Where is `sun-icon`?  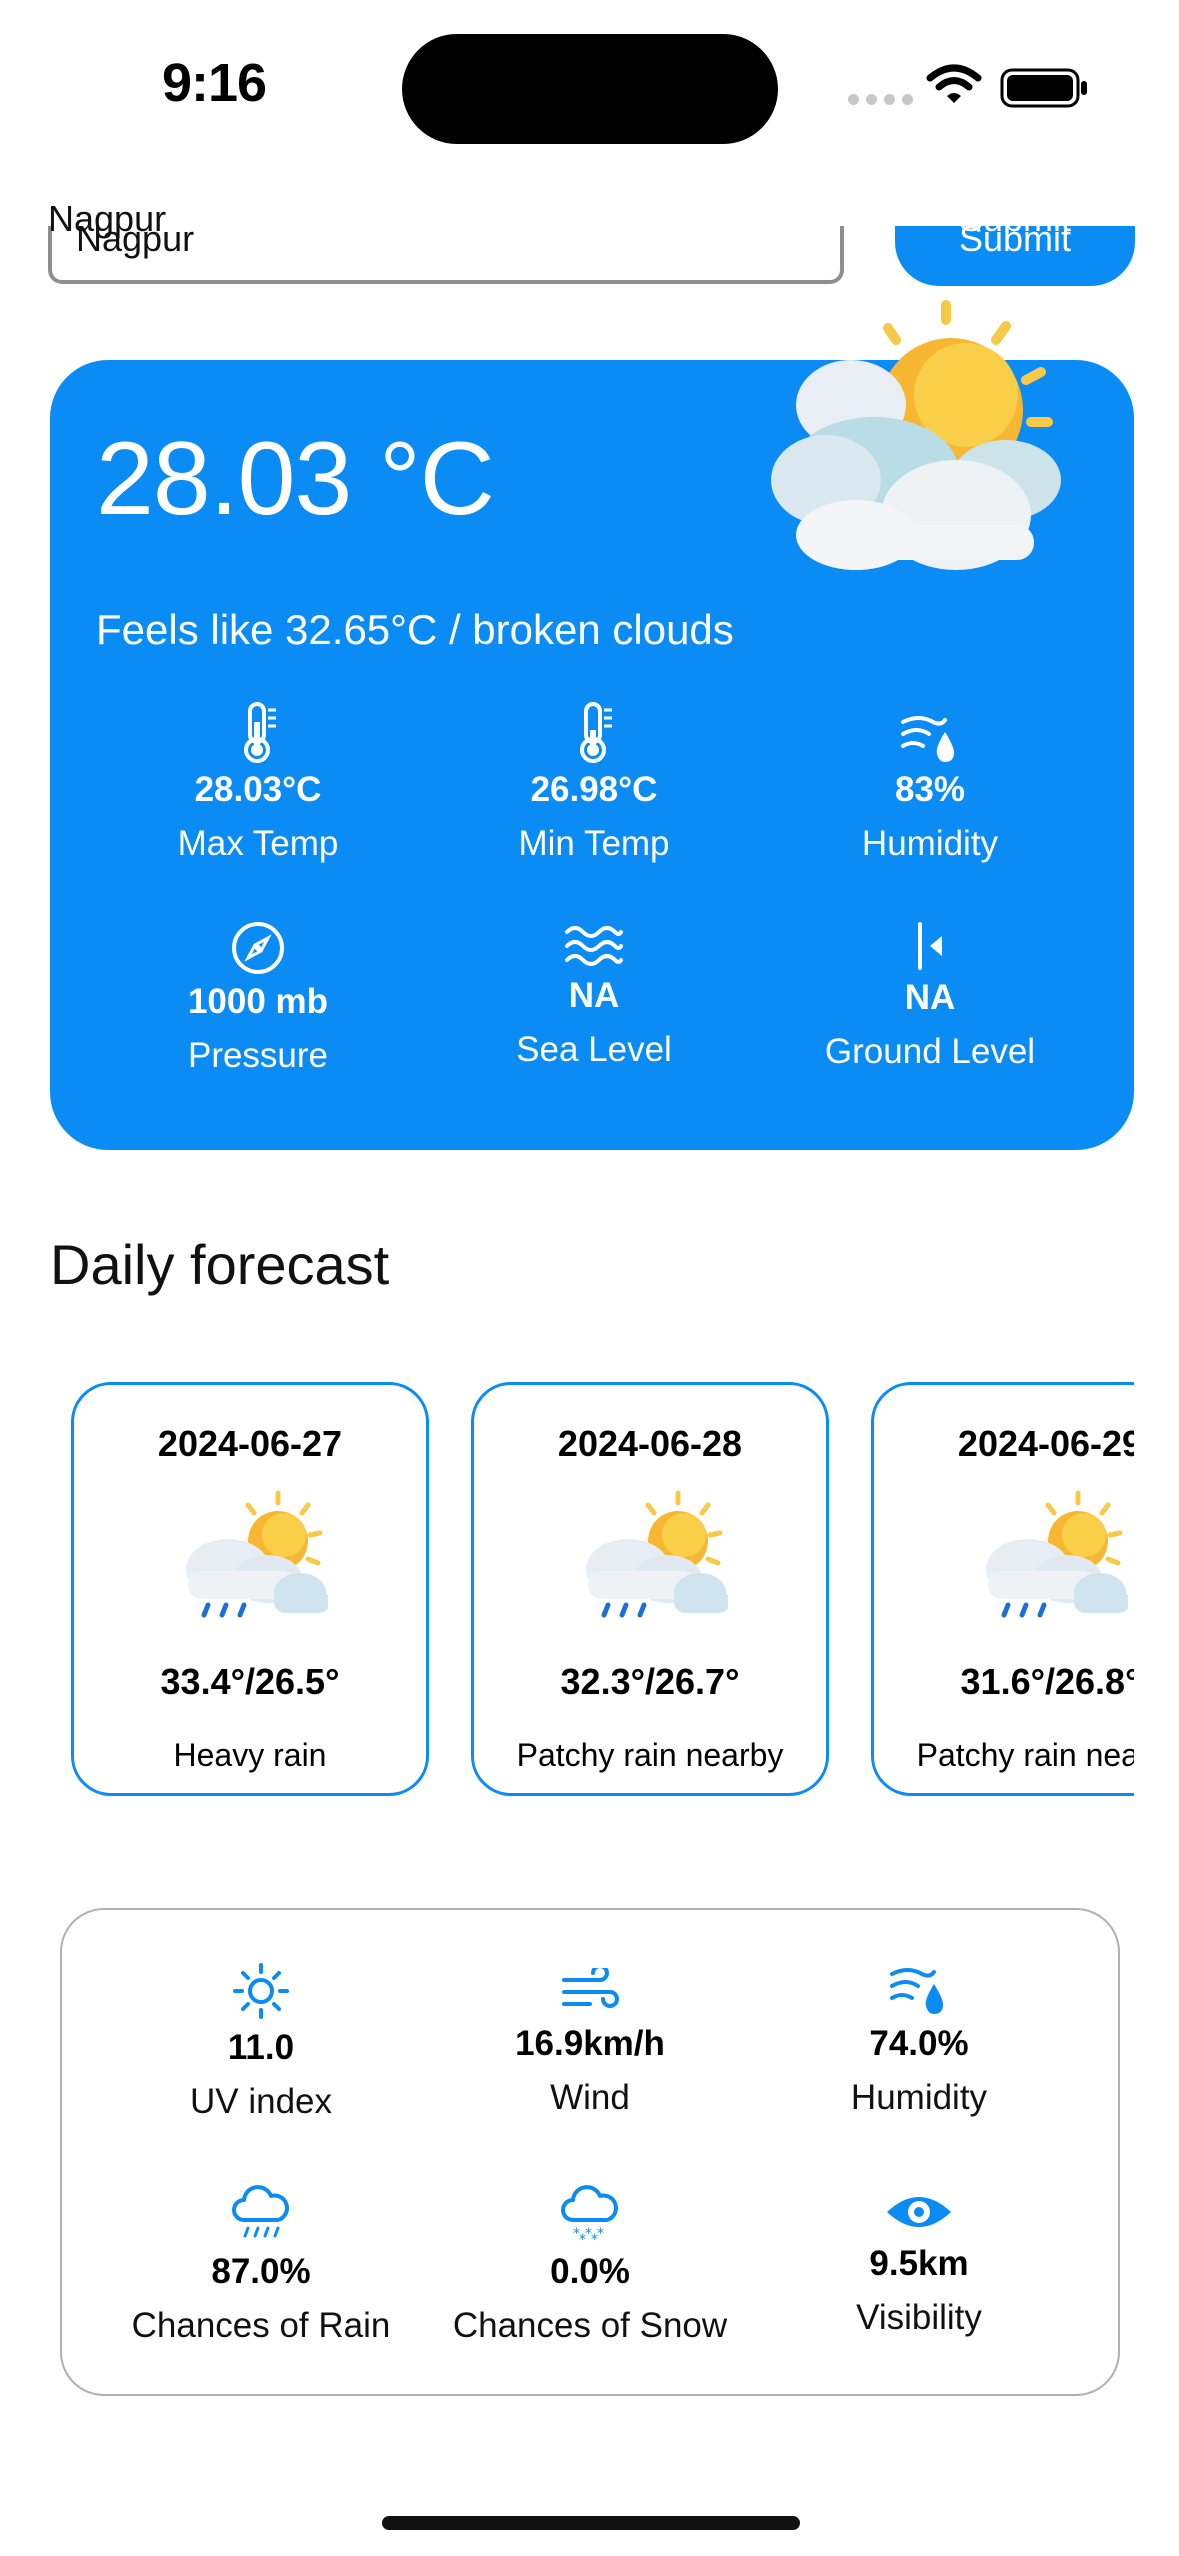
sun-icon is located at coordinates (261, 1991).